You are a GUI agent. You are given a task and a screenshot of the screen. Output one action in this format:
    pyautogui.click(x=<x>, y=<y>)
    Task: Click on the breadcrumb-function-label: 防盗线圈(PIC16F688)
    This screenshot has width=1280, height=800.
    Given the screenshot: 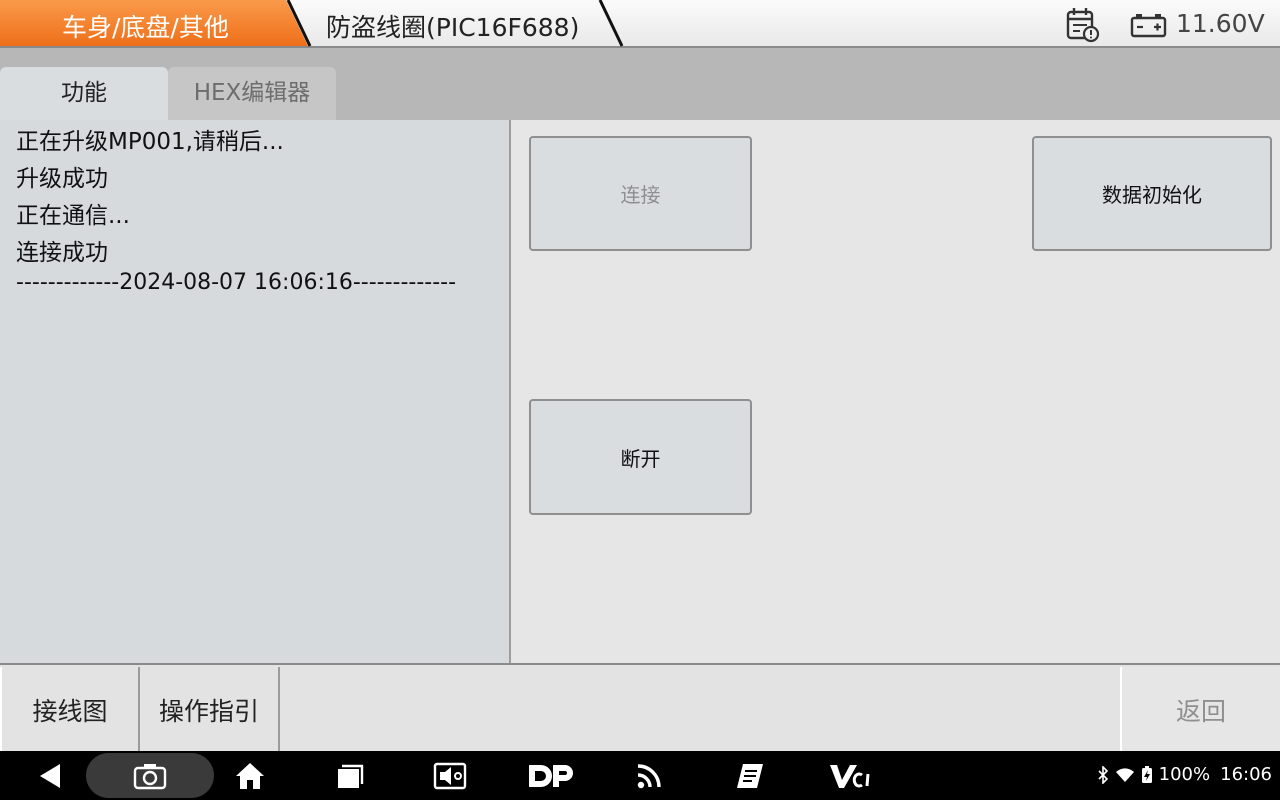 What is the action you would take?
    pyautogui.click(x=453, y=27)
    